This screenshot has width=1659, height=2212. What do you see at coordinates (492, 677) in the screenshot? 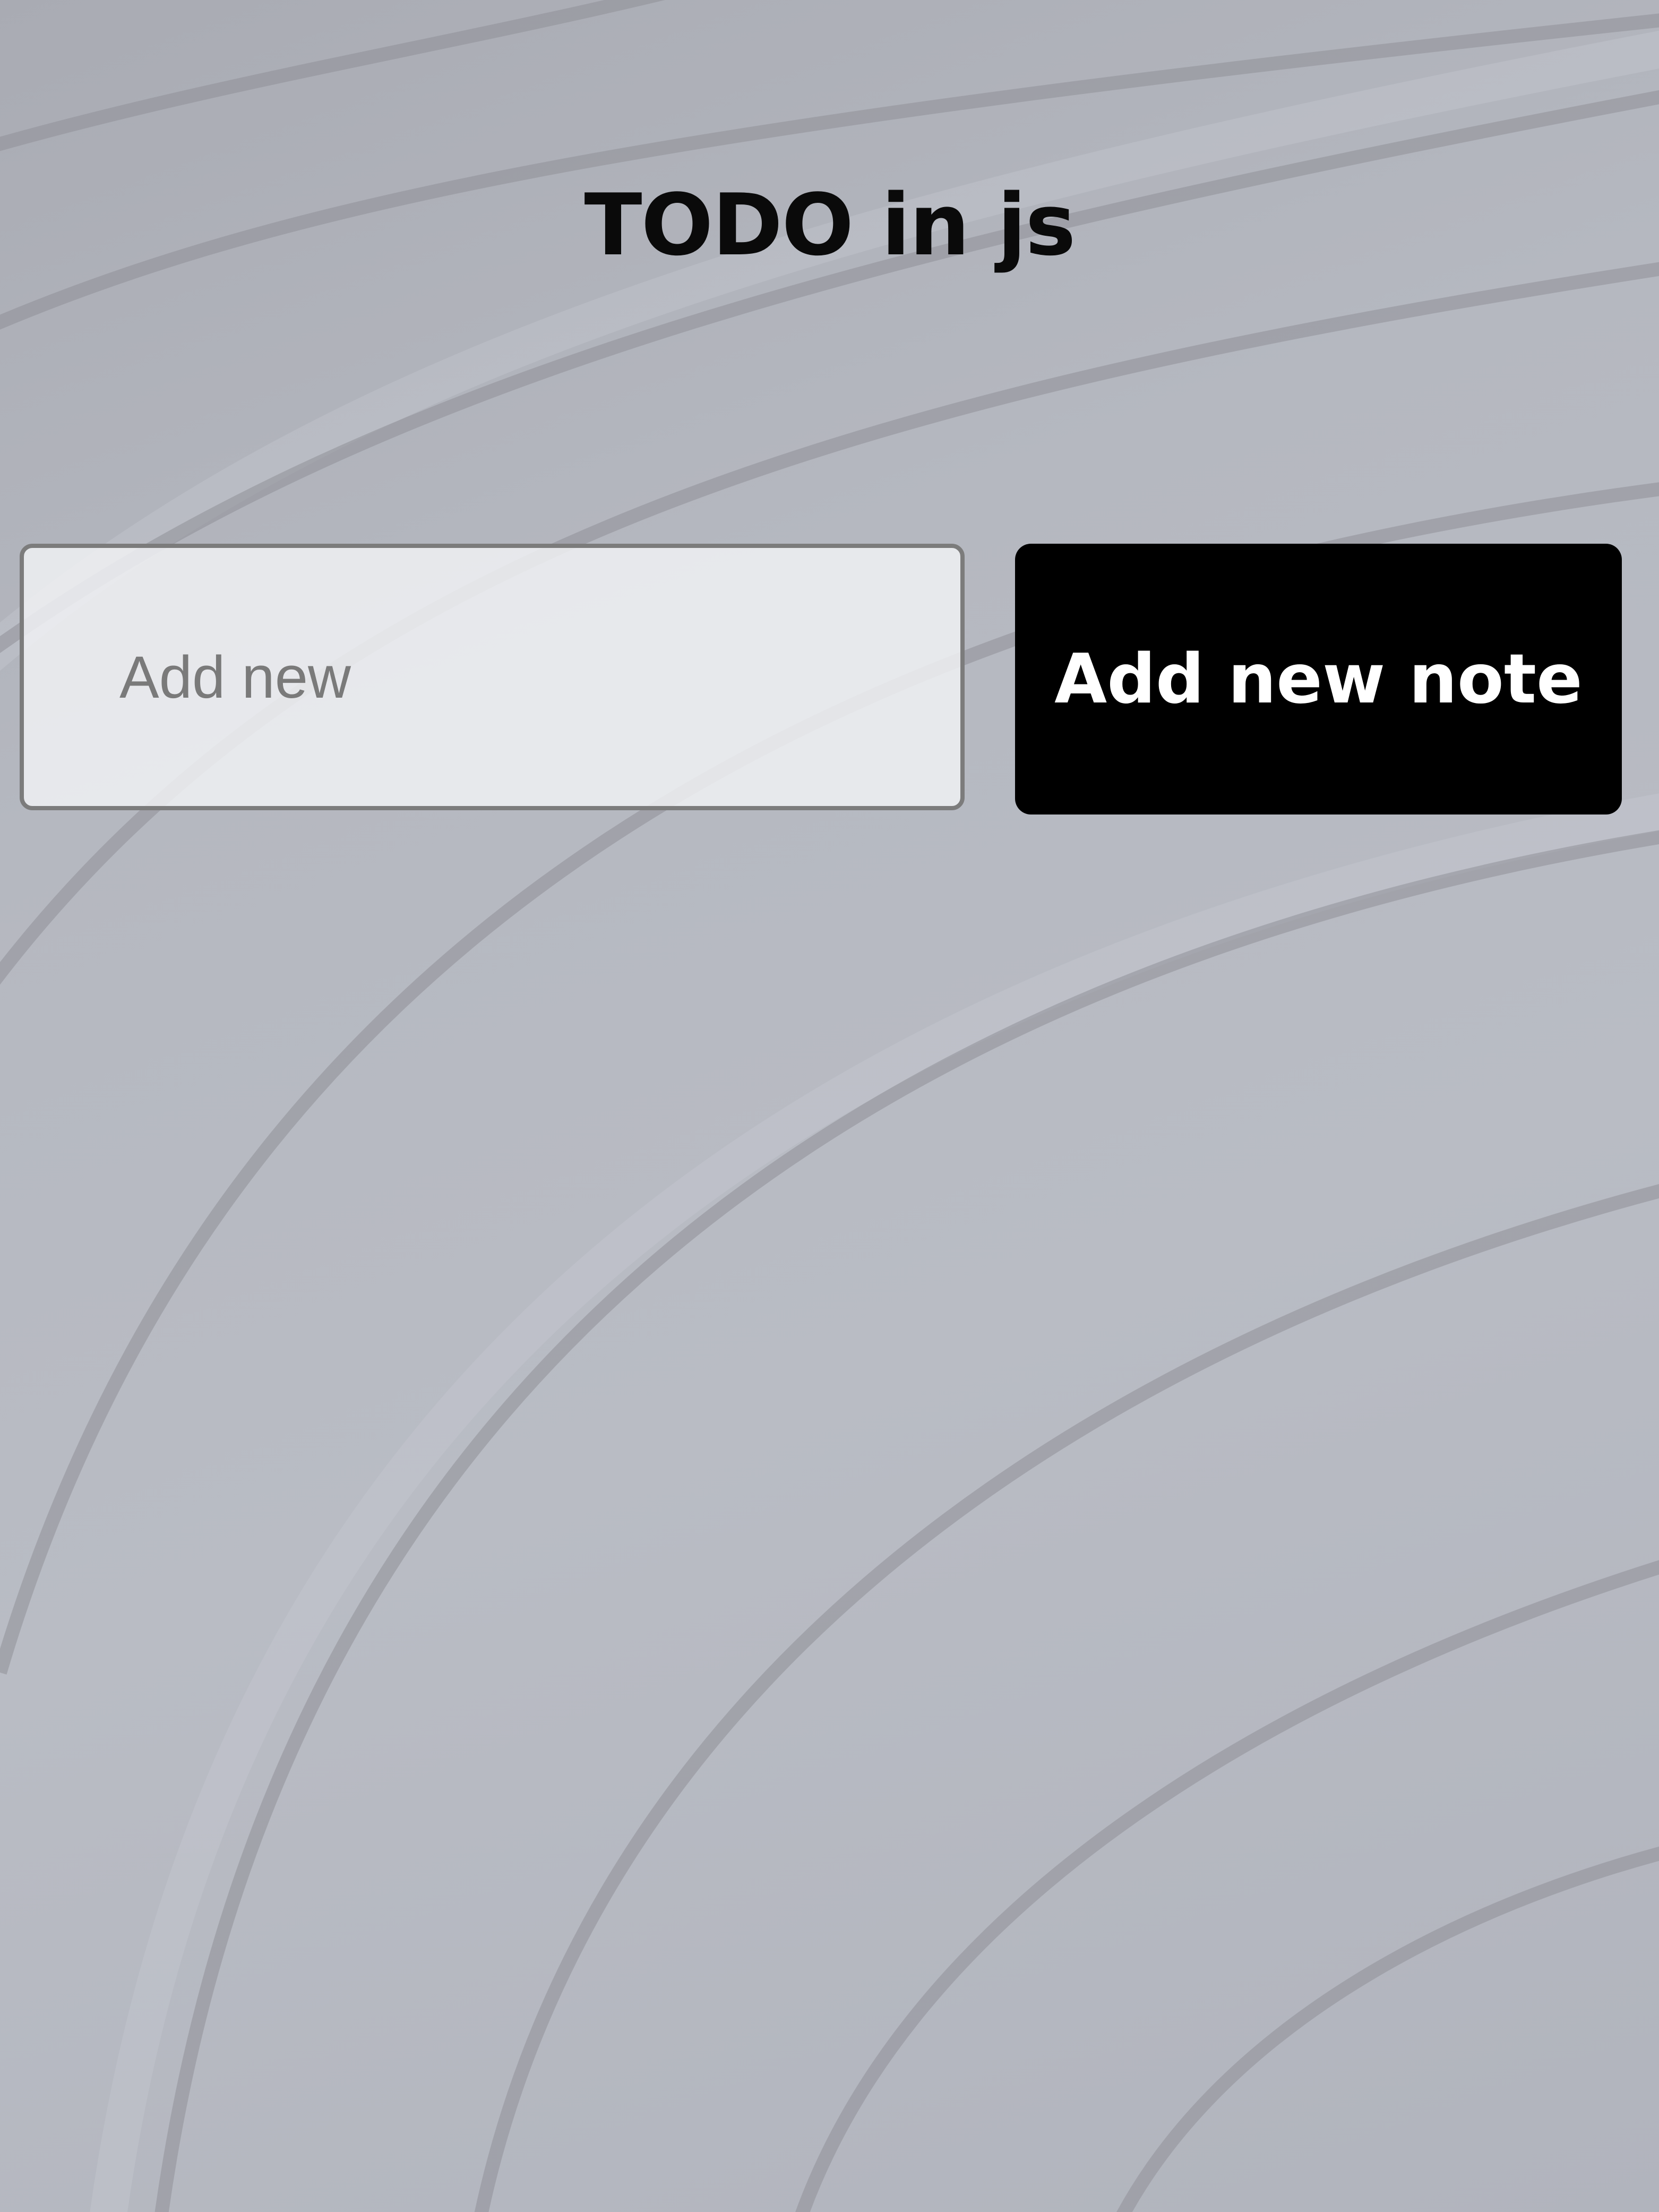
I see `new-note-input` at bounding box center [492, 677].